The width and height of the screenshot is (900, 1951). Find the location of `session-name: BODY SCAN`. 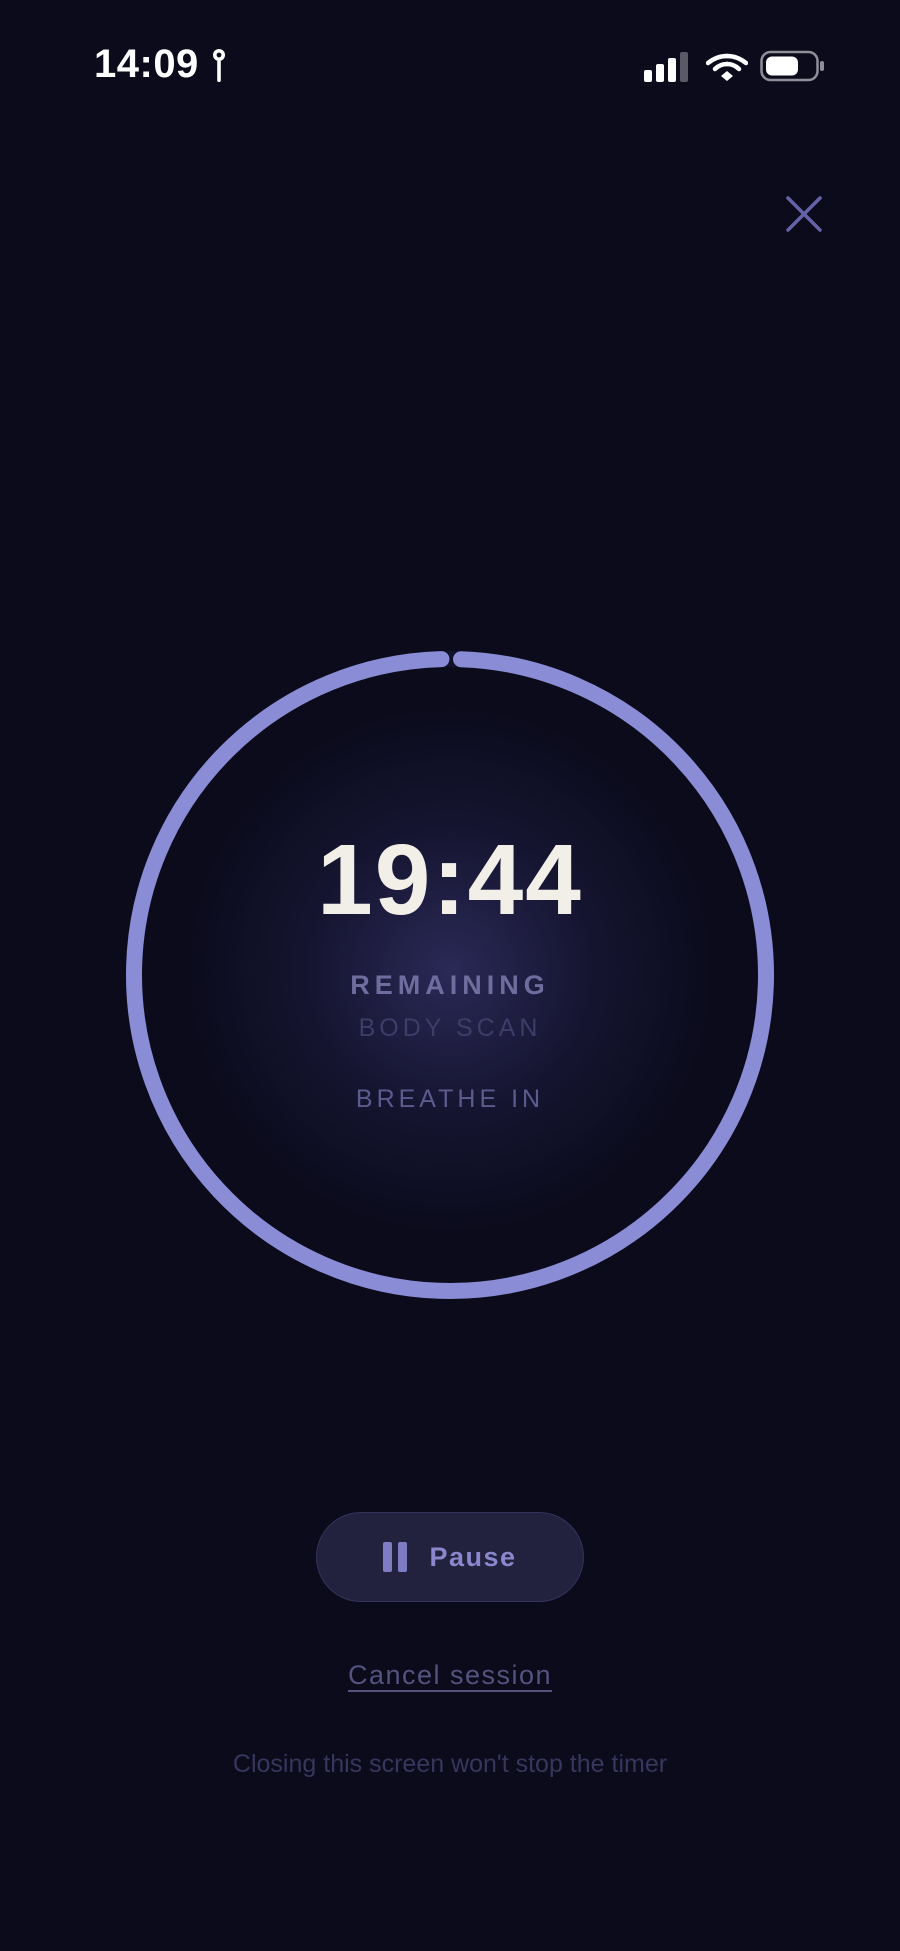

session-name: BODY SCAN is located at coordinates (450, 1028).